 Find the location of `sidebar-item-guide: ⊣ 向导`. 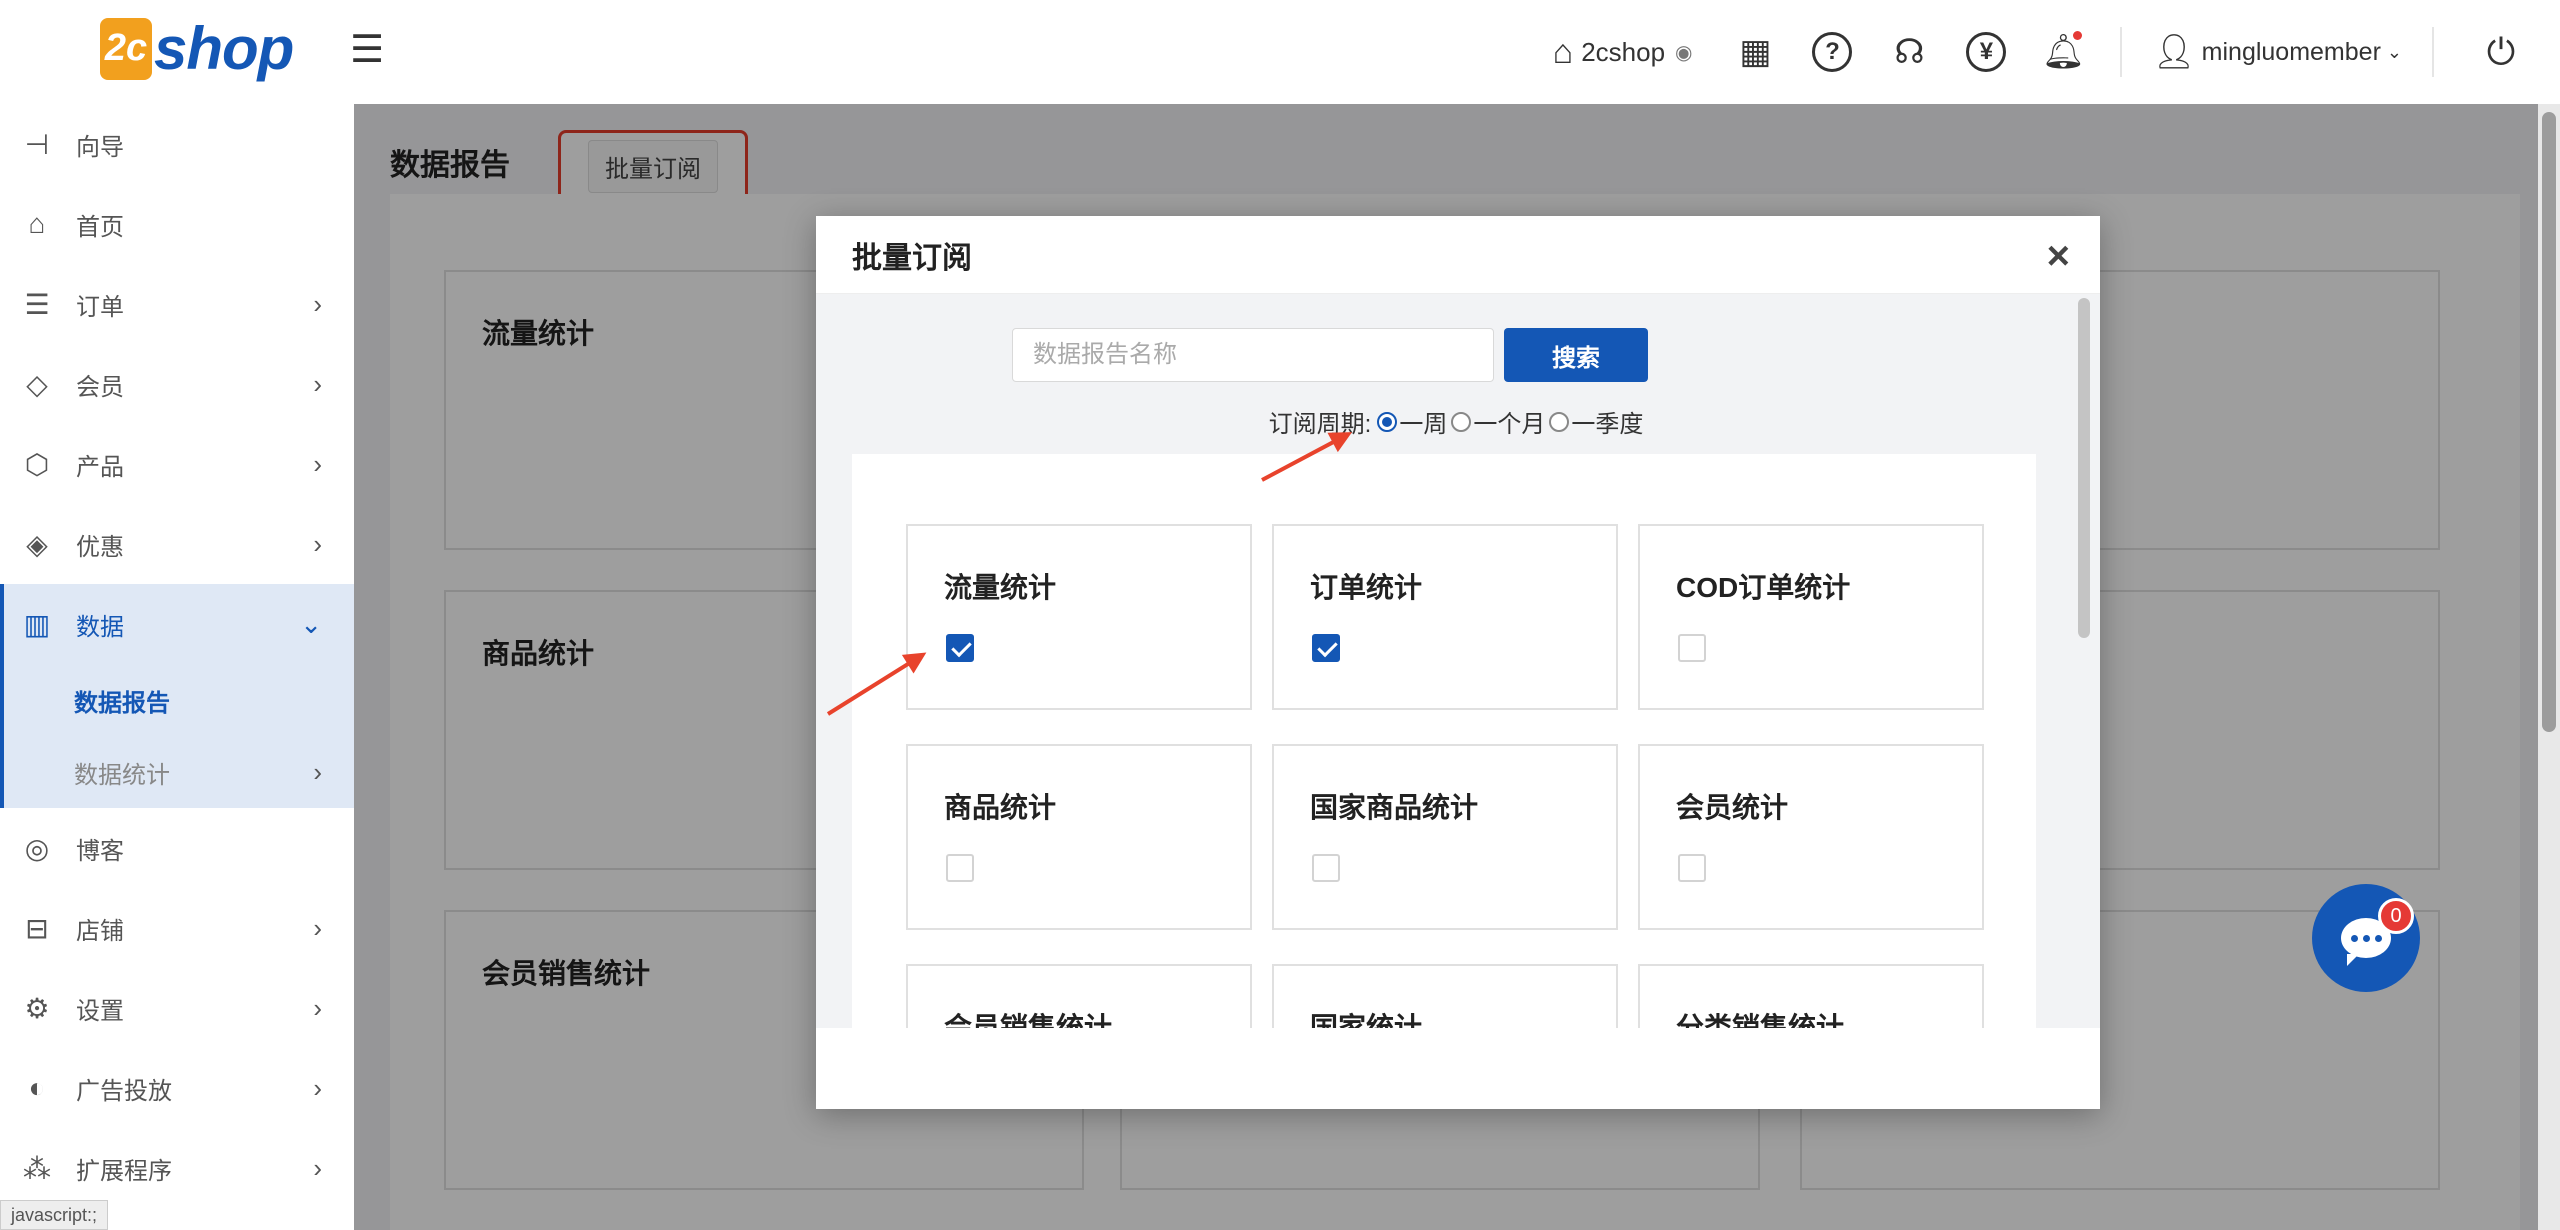

sidebar-item-guide: ⊣ 向导 is located at coordinates (177, 144).